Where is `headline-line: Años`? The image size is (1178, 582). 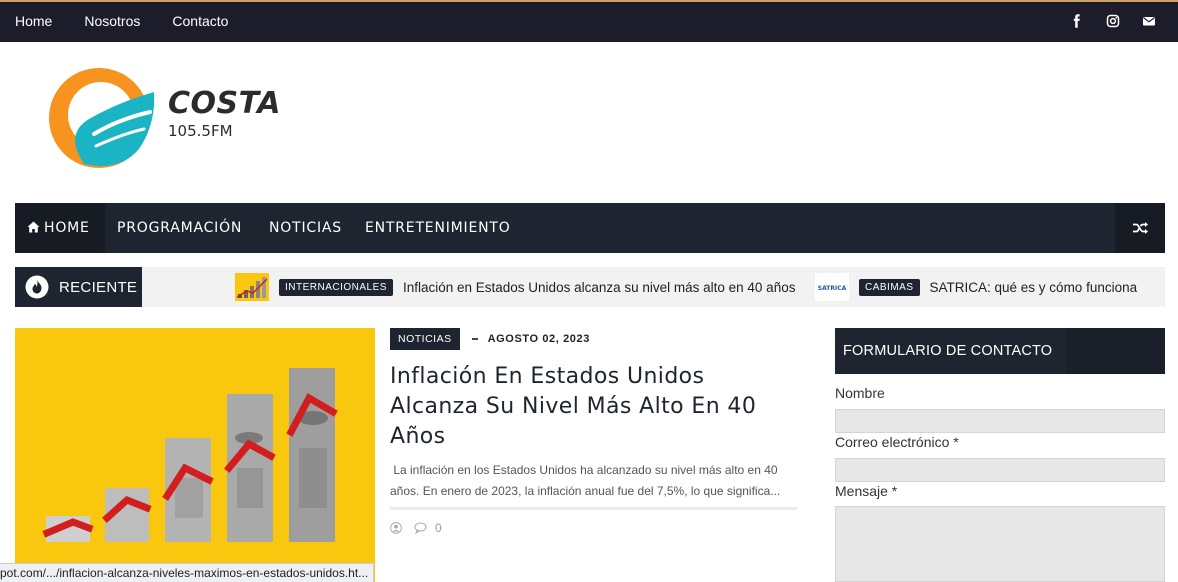 headline-line: Años is located at coordinates (595, 437).